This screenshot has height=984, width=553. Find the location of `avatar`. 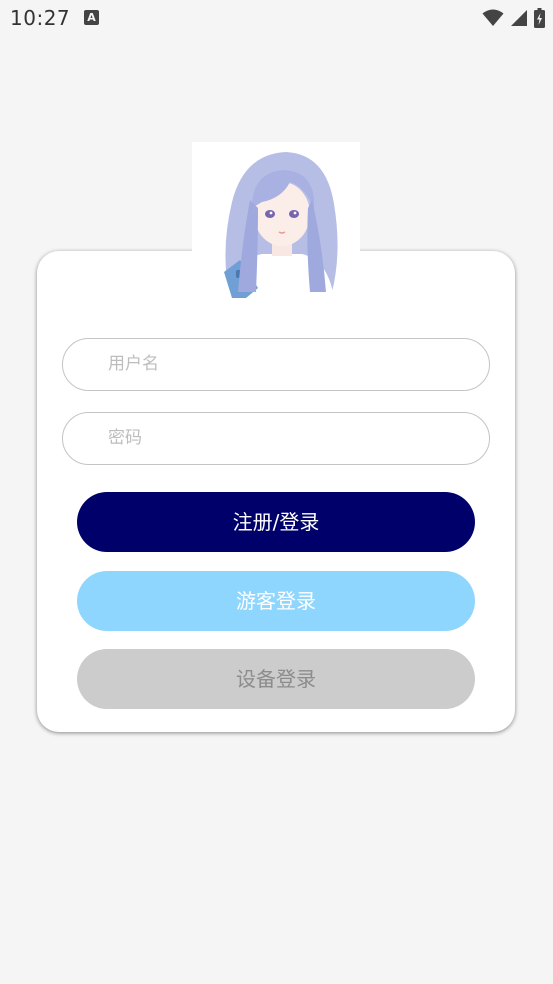

avatar is located at coordinates (276, 220).